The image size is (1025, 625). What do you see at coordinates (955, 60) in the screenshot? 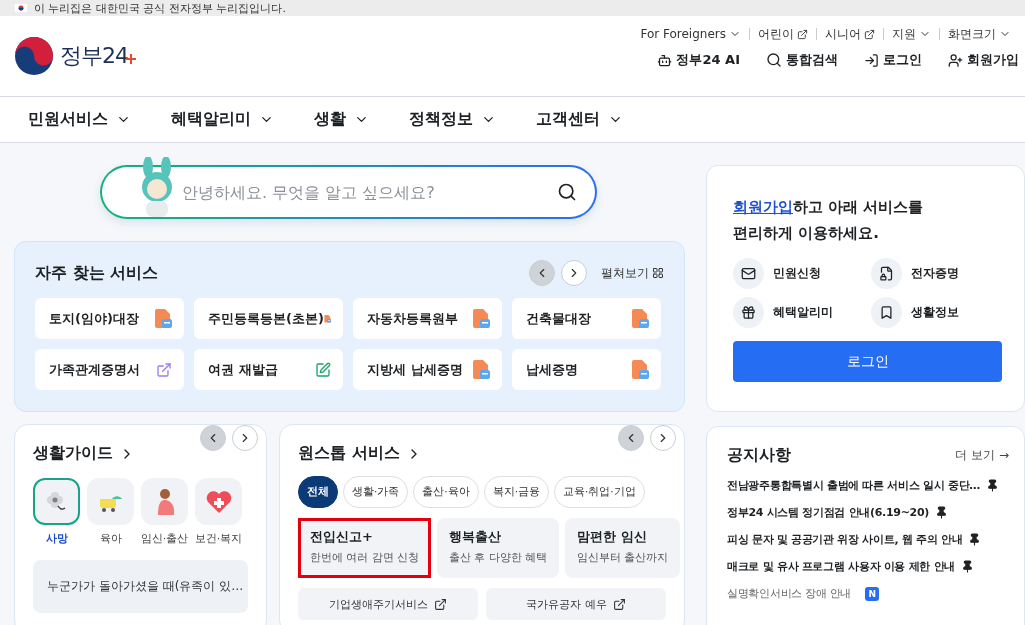
I see `user-plus-icon` at bounding box center [955, 60].